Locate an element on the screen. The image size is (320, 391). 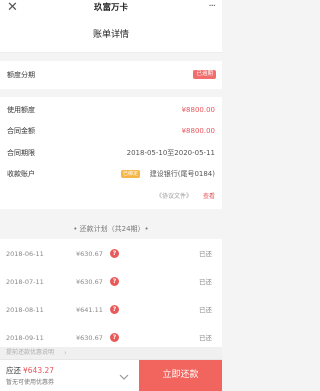
overdue-badge: 已逾期 is located at coordinates (204, 74).